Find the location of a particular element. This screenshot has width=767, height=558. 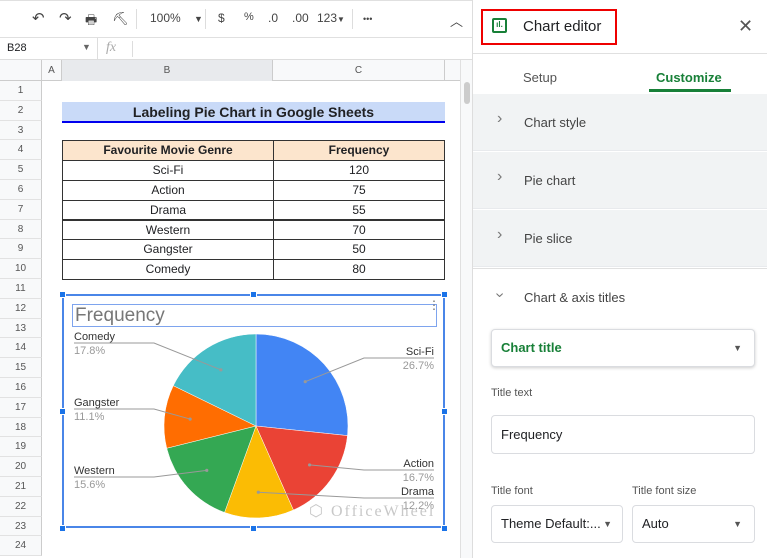

title-type-select: Chart title ▼ is located at coordinates (623, 348).